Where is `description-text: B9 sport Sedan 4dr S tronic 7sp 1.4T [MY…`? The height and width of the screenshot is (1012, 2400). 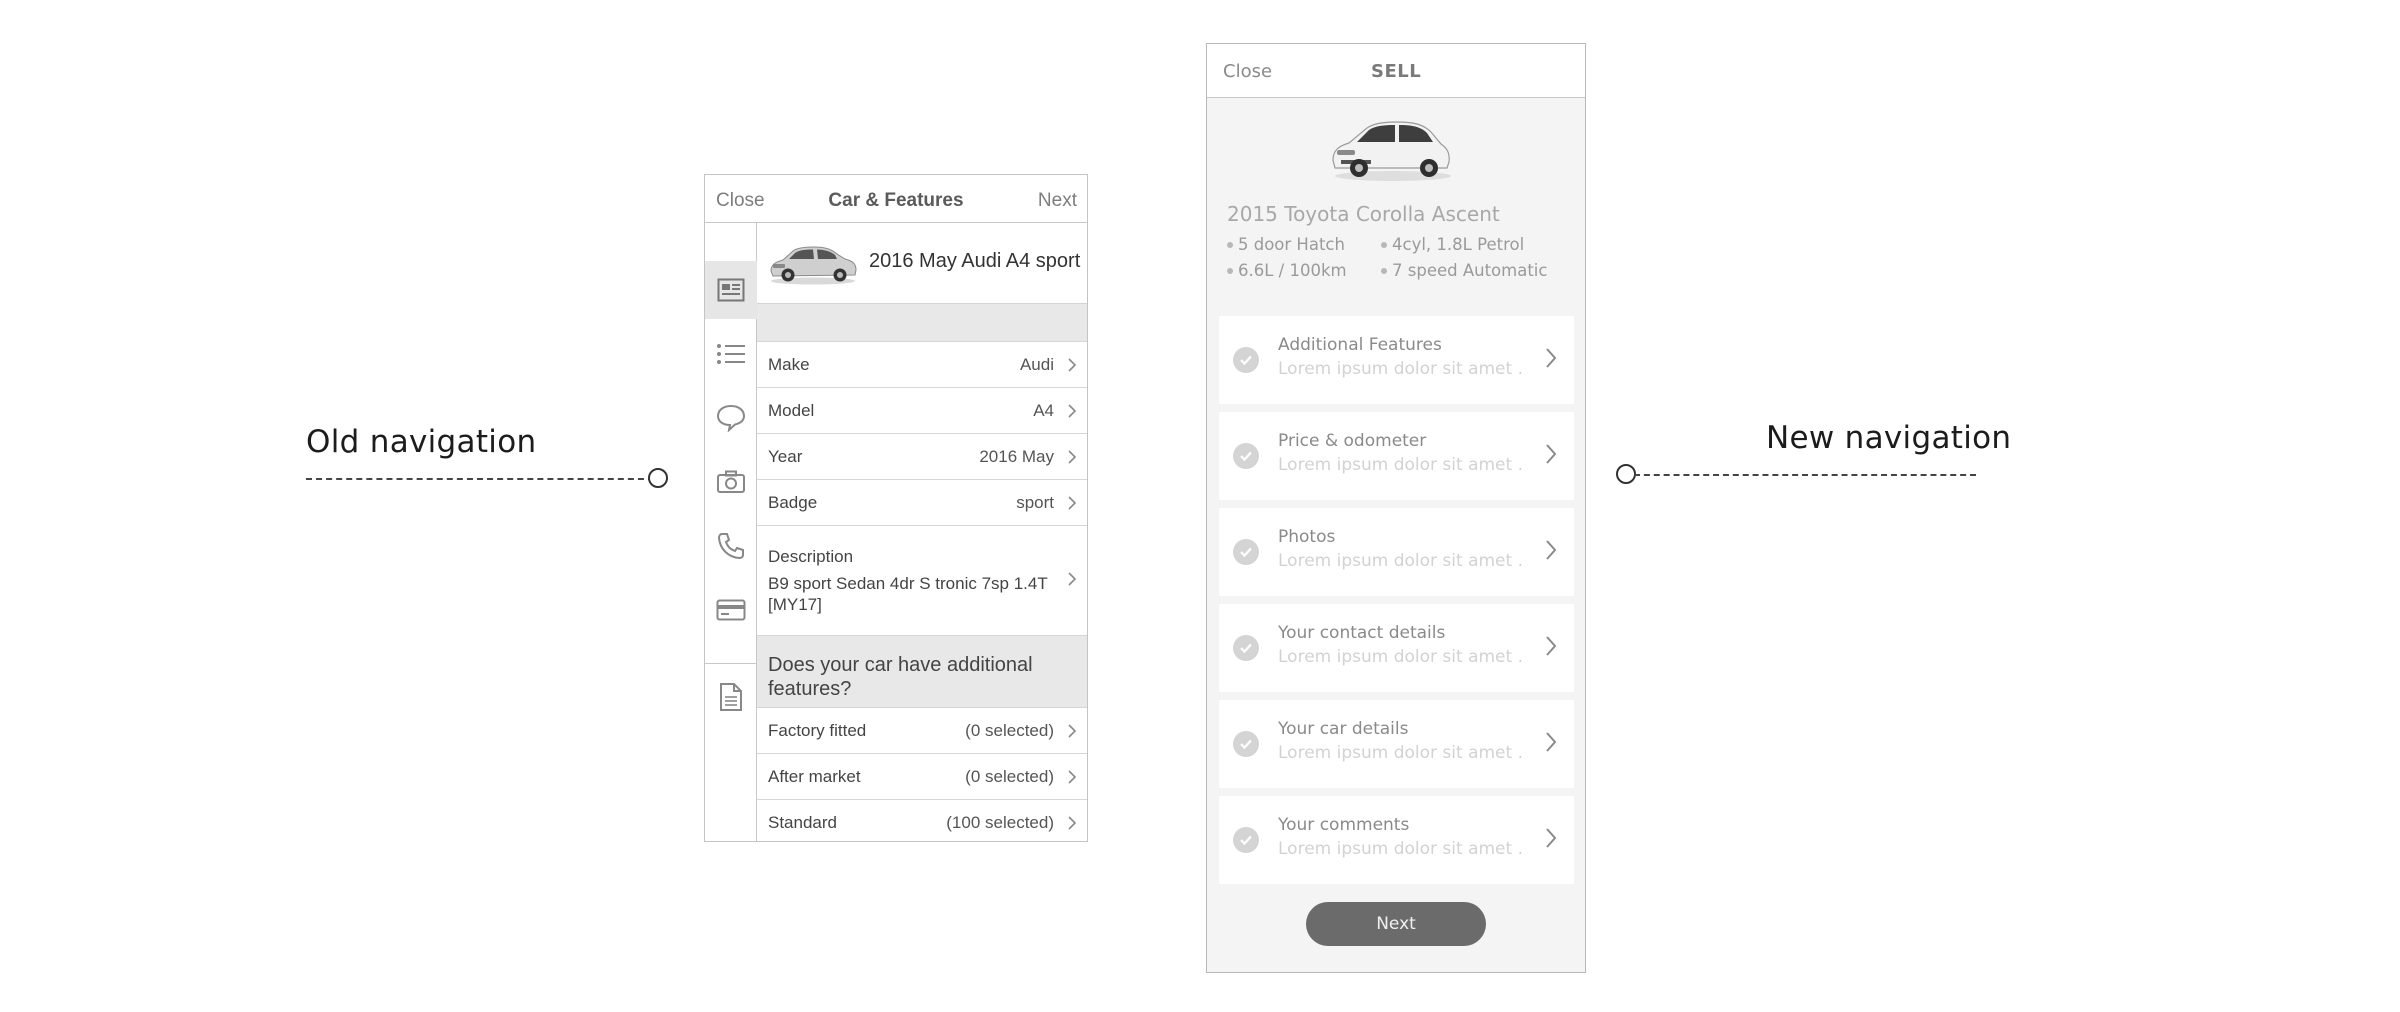 description-text: B9 sport Sedan 4dr S tronic 7sp 1.4T [MY… is located at coordinates (908, 594).